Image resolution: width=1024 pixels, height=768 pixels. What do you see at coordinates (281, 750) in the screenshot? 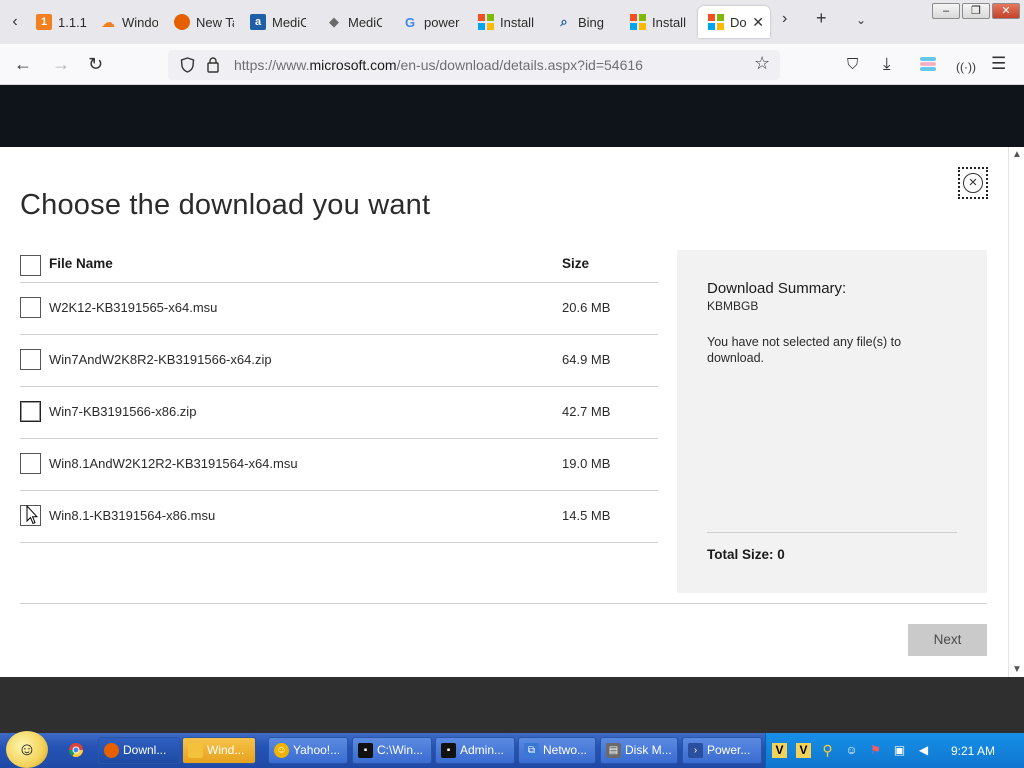
I see `messenger-icon: ☺` at bounding box center [281, 750].